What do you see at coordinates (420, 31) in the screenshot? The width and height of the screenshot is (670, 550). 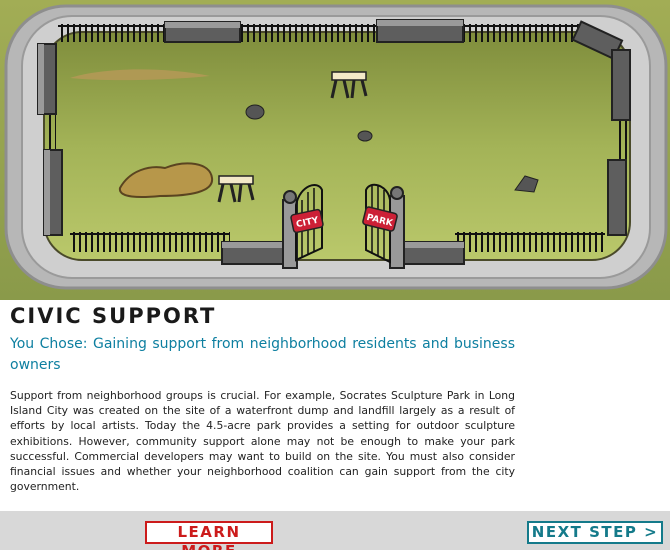 I see `barrier-top-right` at bounding box center [420, 31].